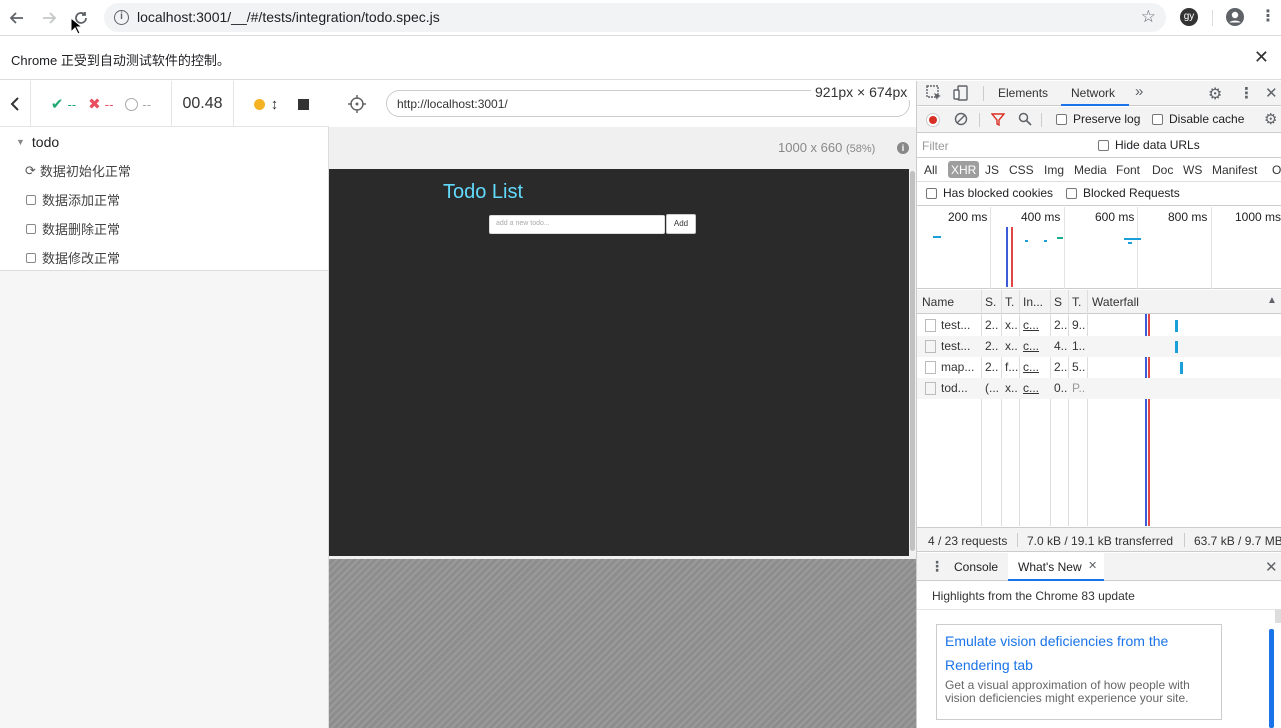  Describe the element at coordinates (1162, 170) in the screenshot. I see `type-doc: Doc` at that location.